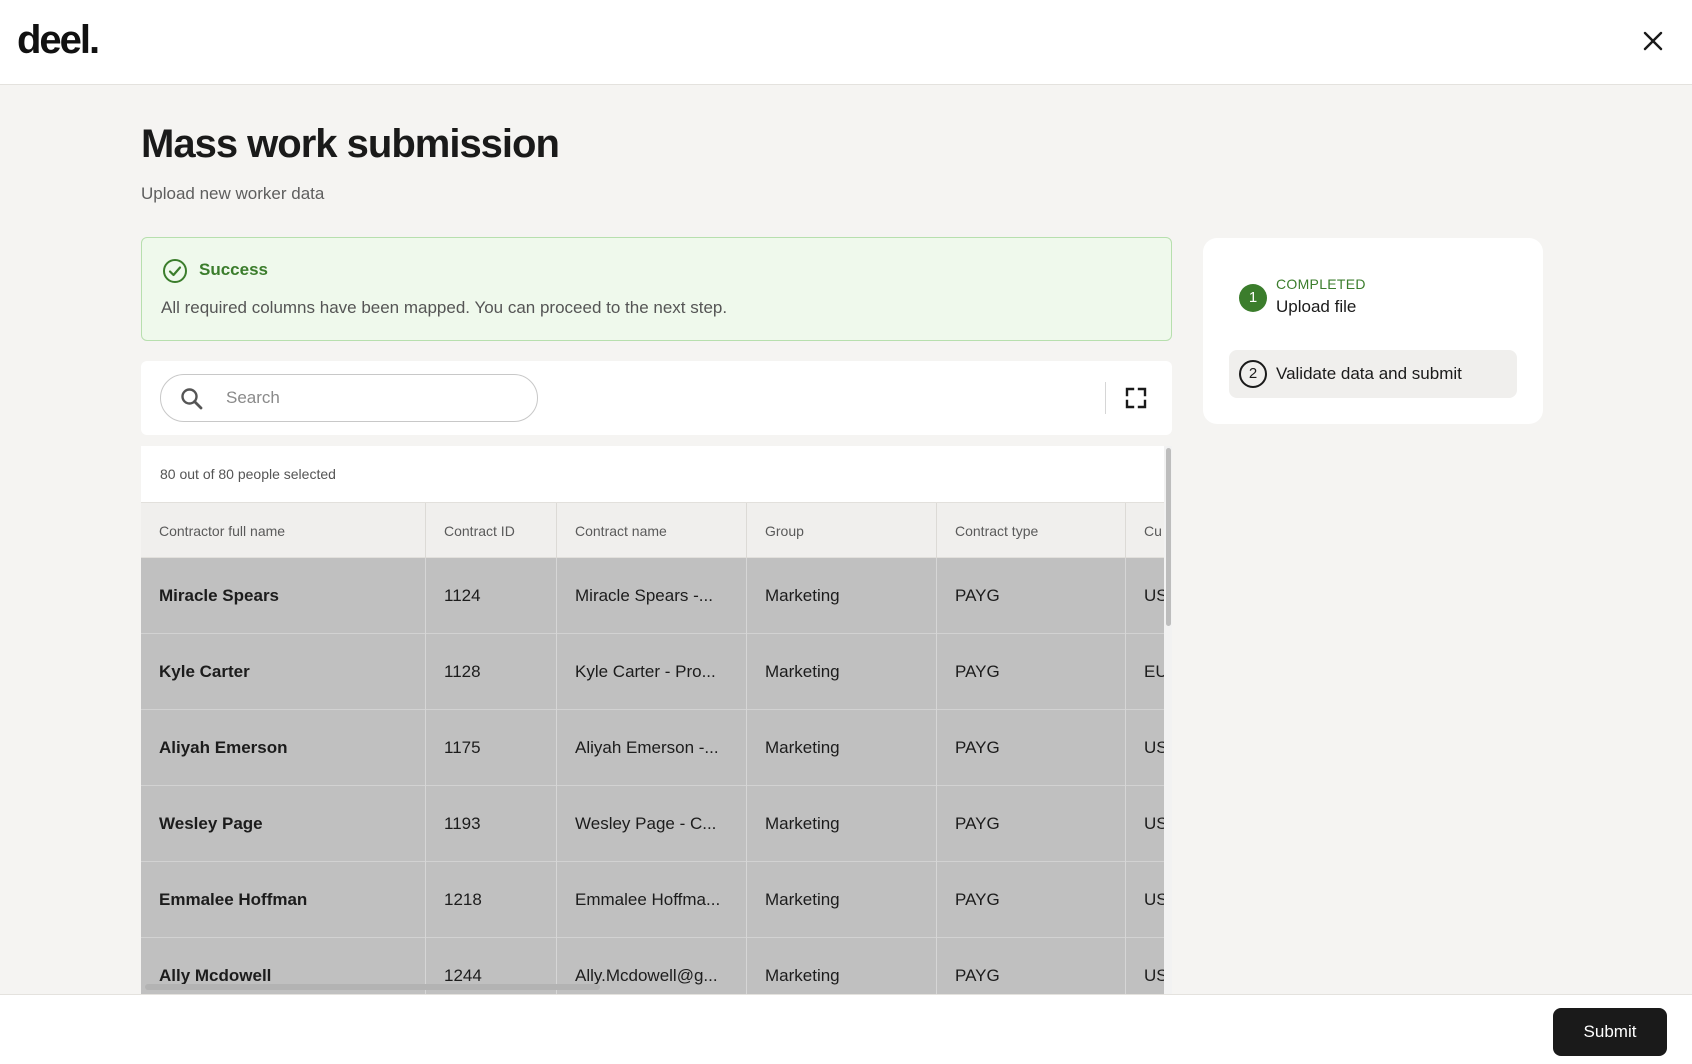 The image size is (1692, 1064). What do you see at coordinates (1105, 398) in the screenshot?
I see `toolbar-divider` at bounding box center [1105, 398].